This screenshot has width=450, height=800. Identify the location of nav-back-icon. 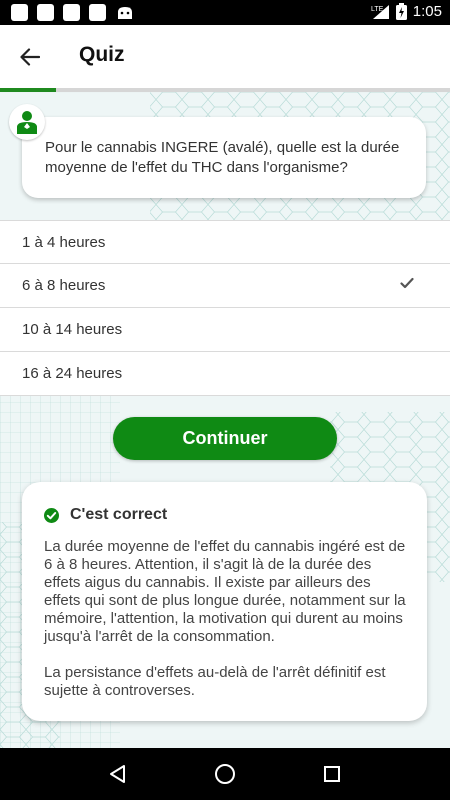
(118, 774).